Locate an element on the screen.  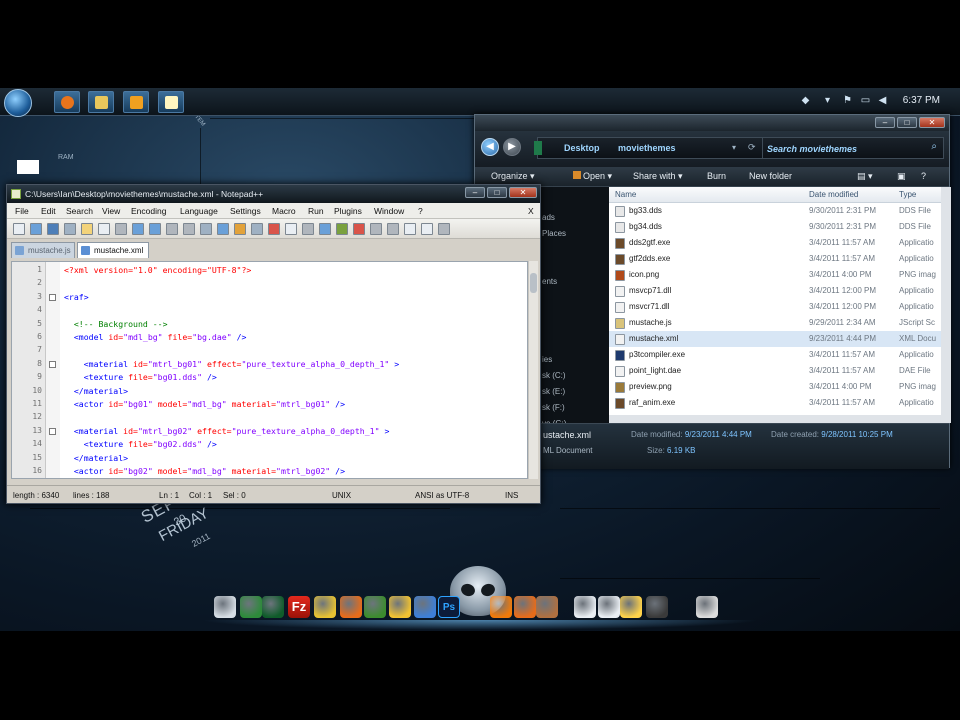
explorer-maximize-button: □ is located at coordinates (907, 122).